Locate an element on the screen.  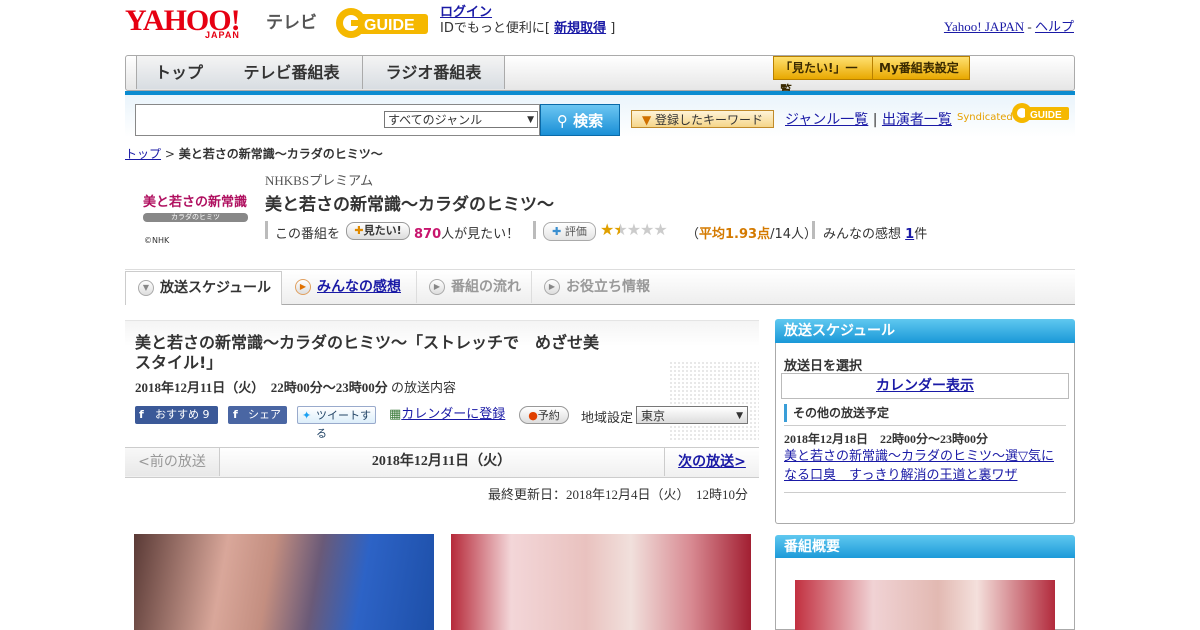
tab-impressions: ▶ みんなの感想 is located at coordinates (350, 287).